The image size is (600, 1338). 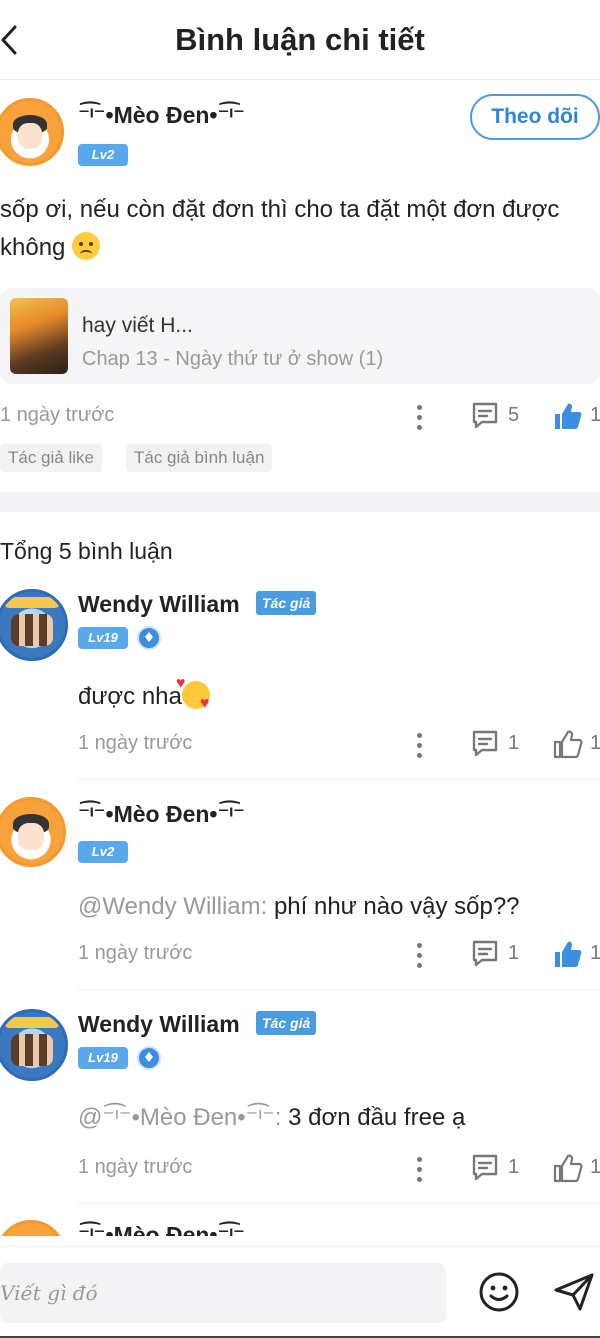 I want to click on mention: @⁻͡ᶦ⁻•Mèo Đen•⁻͡ᶦ⁻:, so click(x=179, y=1117).